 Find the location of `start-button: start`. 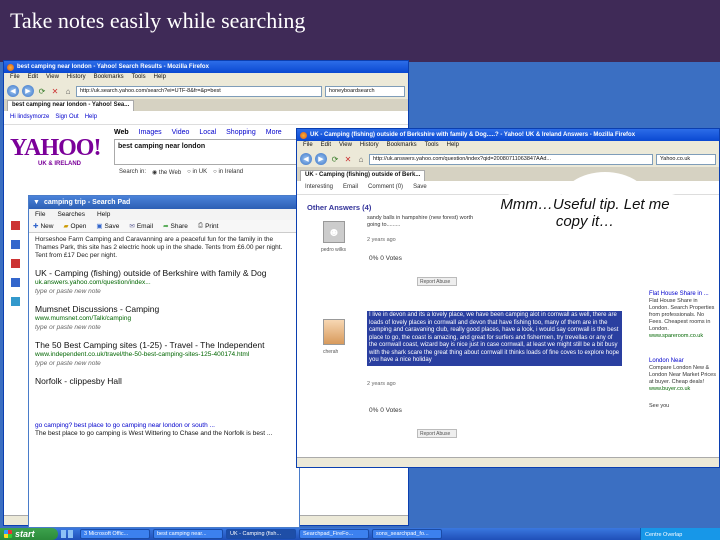

start-button: start is located at coordinates (29, 534).